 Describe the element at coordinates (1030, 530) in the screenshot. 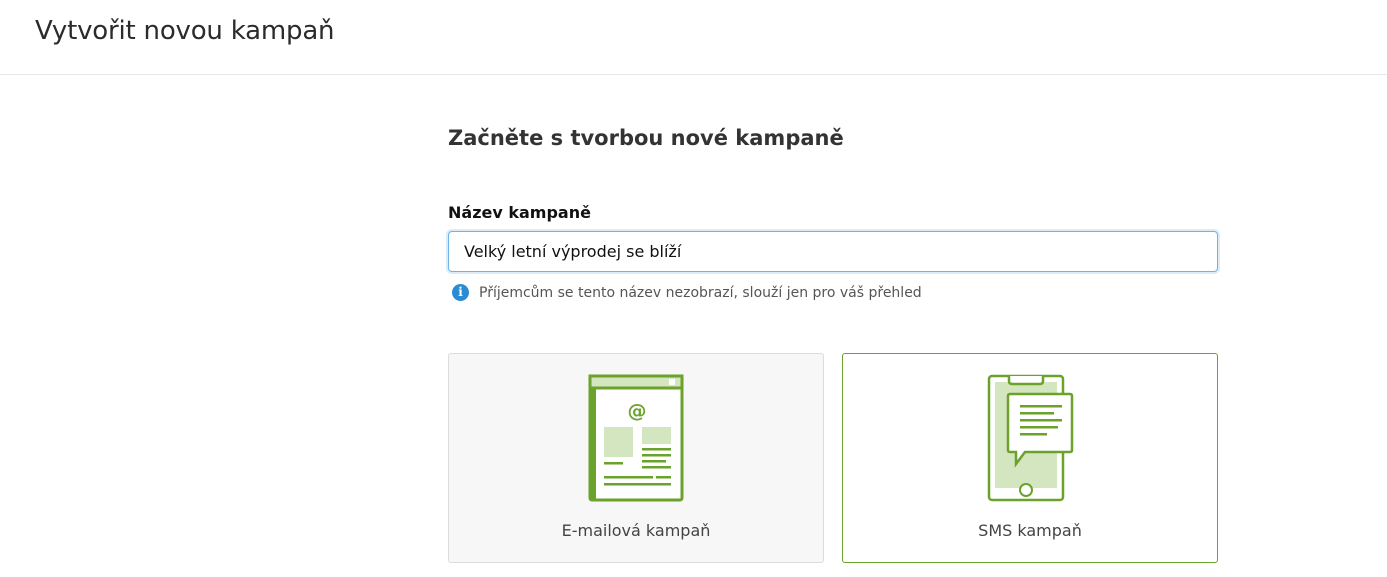

I see `sms-campaign-label: SMS kampaň` at that location.